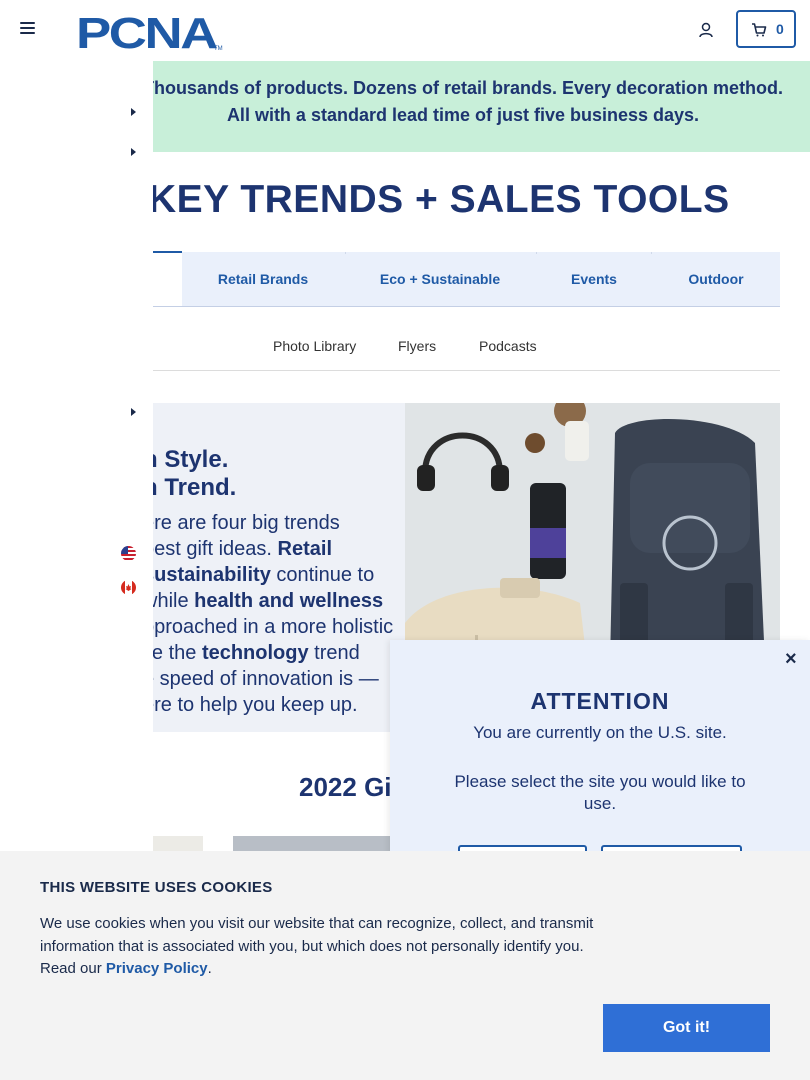  I want to click on cookie-title: THIS WEBSITE USES COOKIES, so click(156, 887).